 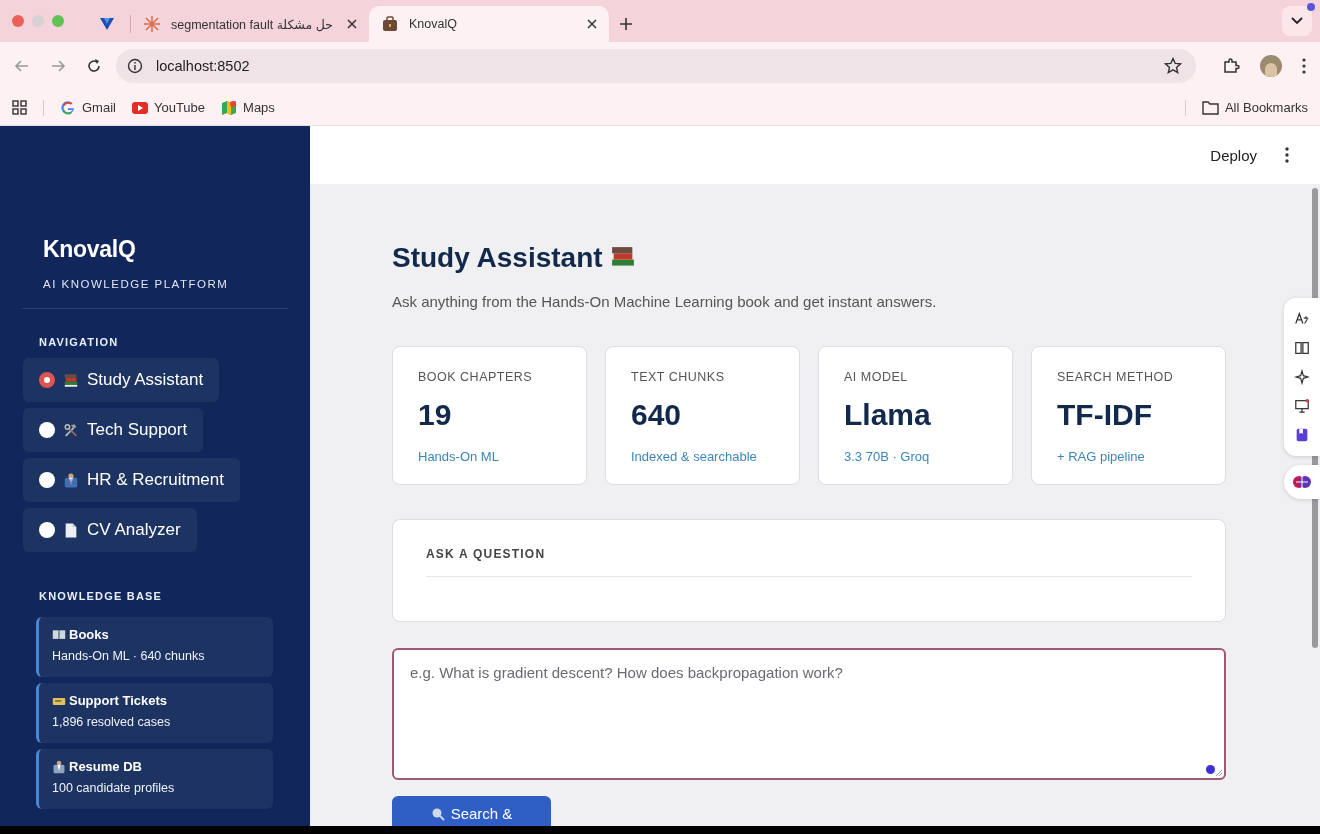 What do you see at coordinates (1101, 456) in the screenshot?
I see `stat-note: + RAG pipeline` at bounding box center [1101, 456].